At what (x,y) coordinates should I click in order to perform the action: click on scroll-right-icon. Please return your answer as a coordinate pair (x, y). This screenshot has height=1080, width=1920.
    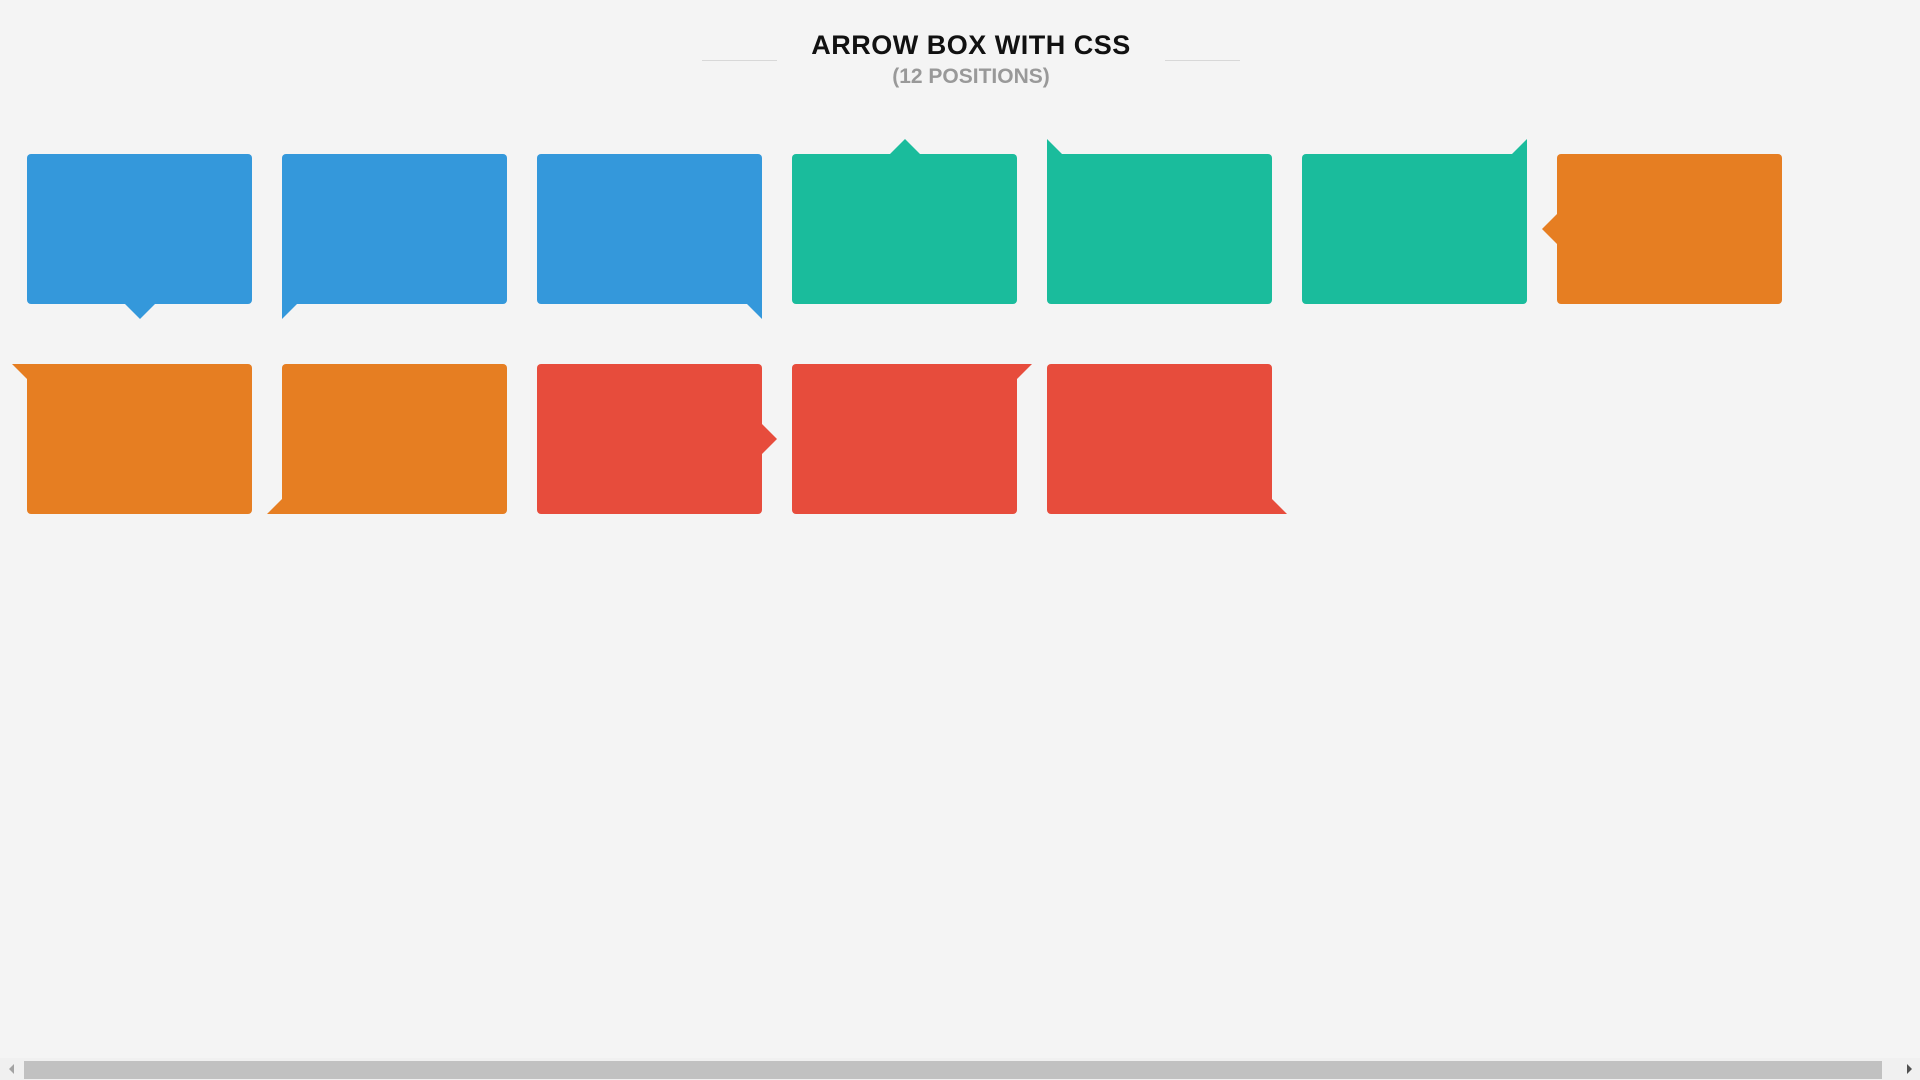
    Looking at the image, I should click on (1909, 1069).